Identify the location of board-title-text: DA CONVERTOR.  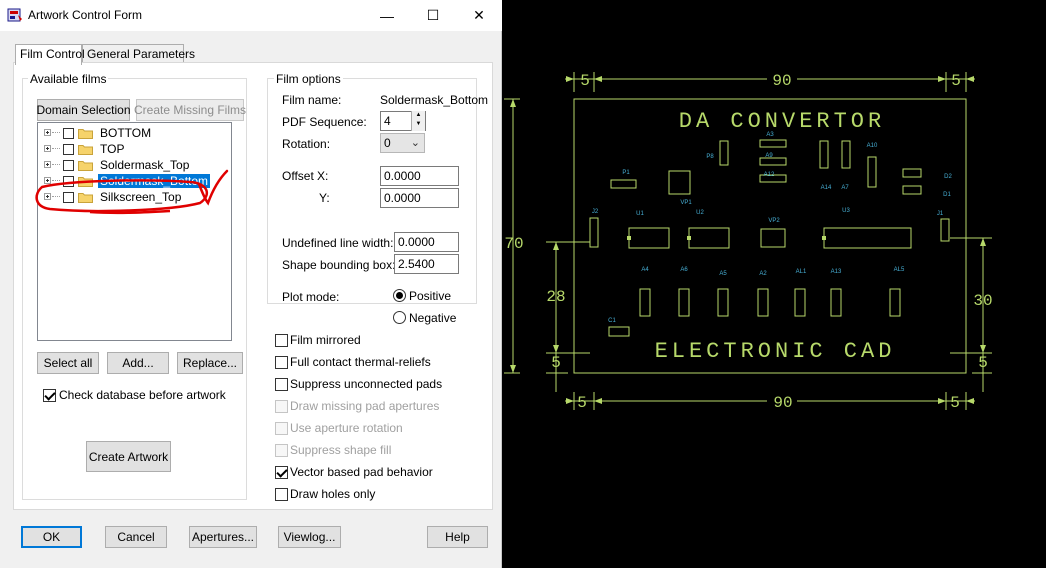
(782, 121).